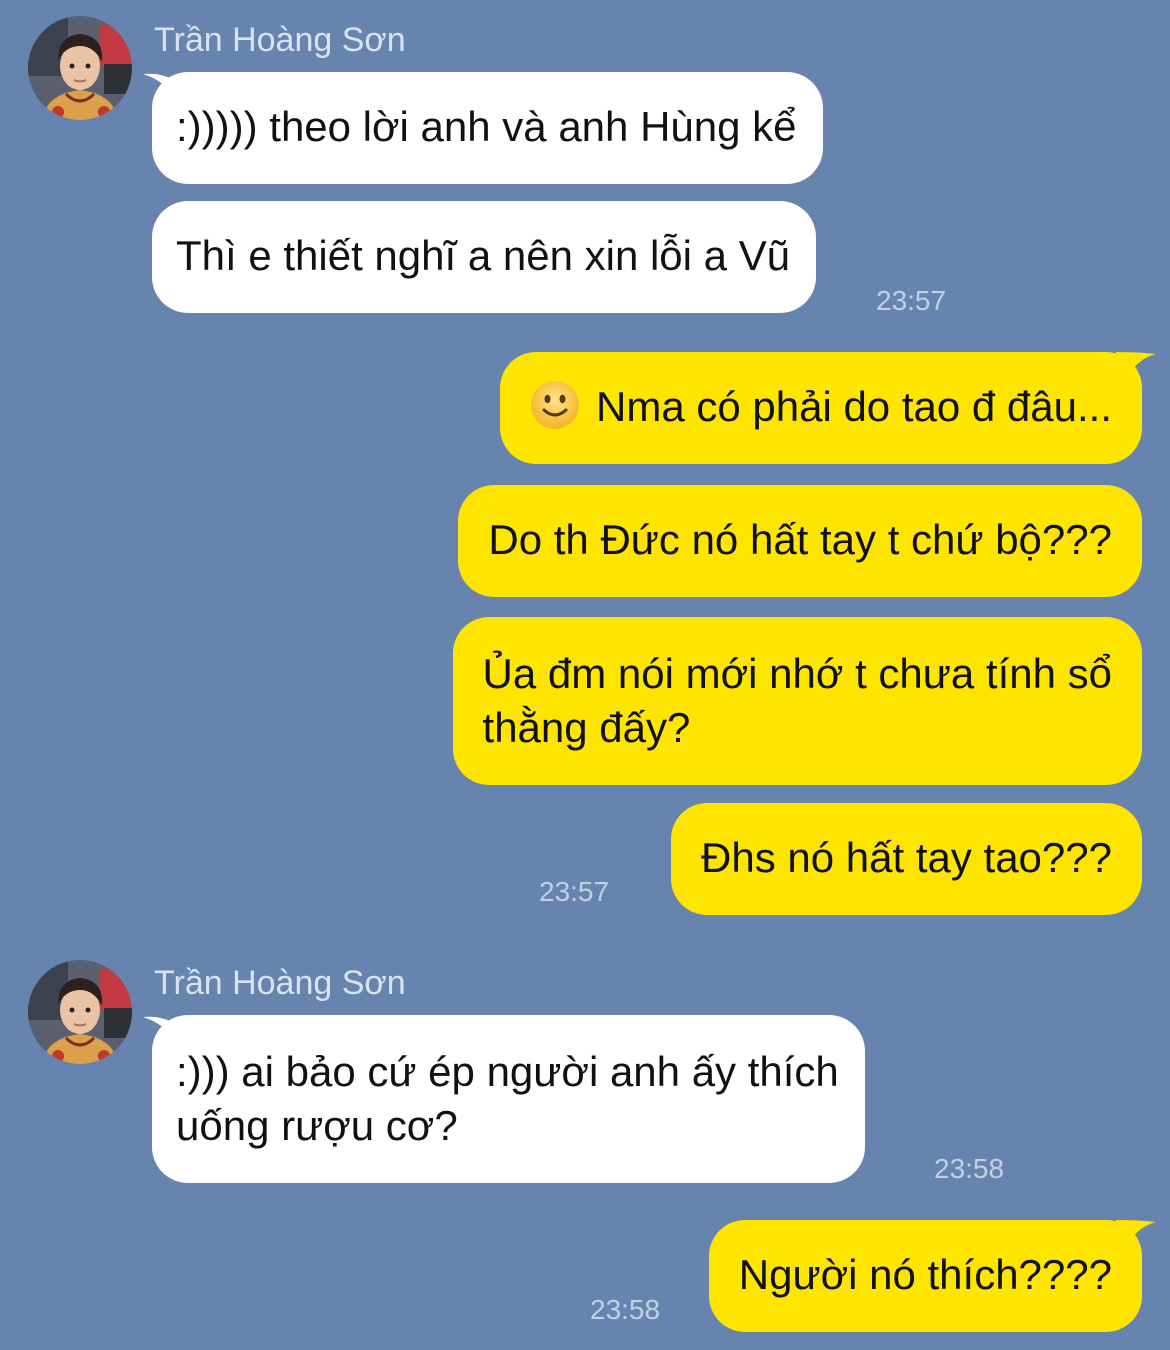 Image resolution: width=1170 pixels, height=1350 pixels. What do you see at coordinates (586, 727) in the screenshot?
I see `message-text-line: thằng đấy?` at bounding box center [586, 727].